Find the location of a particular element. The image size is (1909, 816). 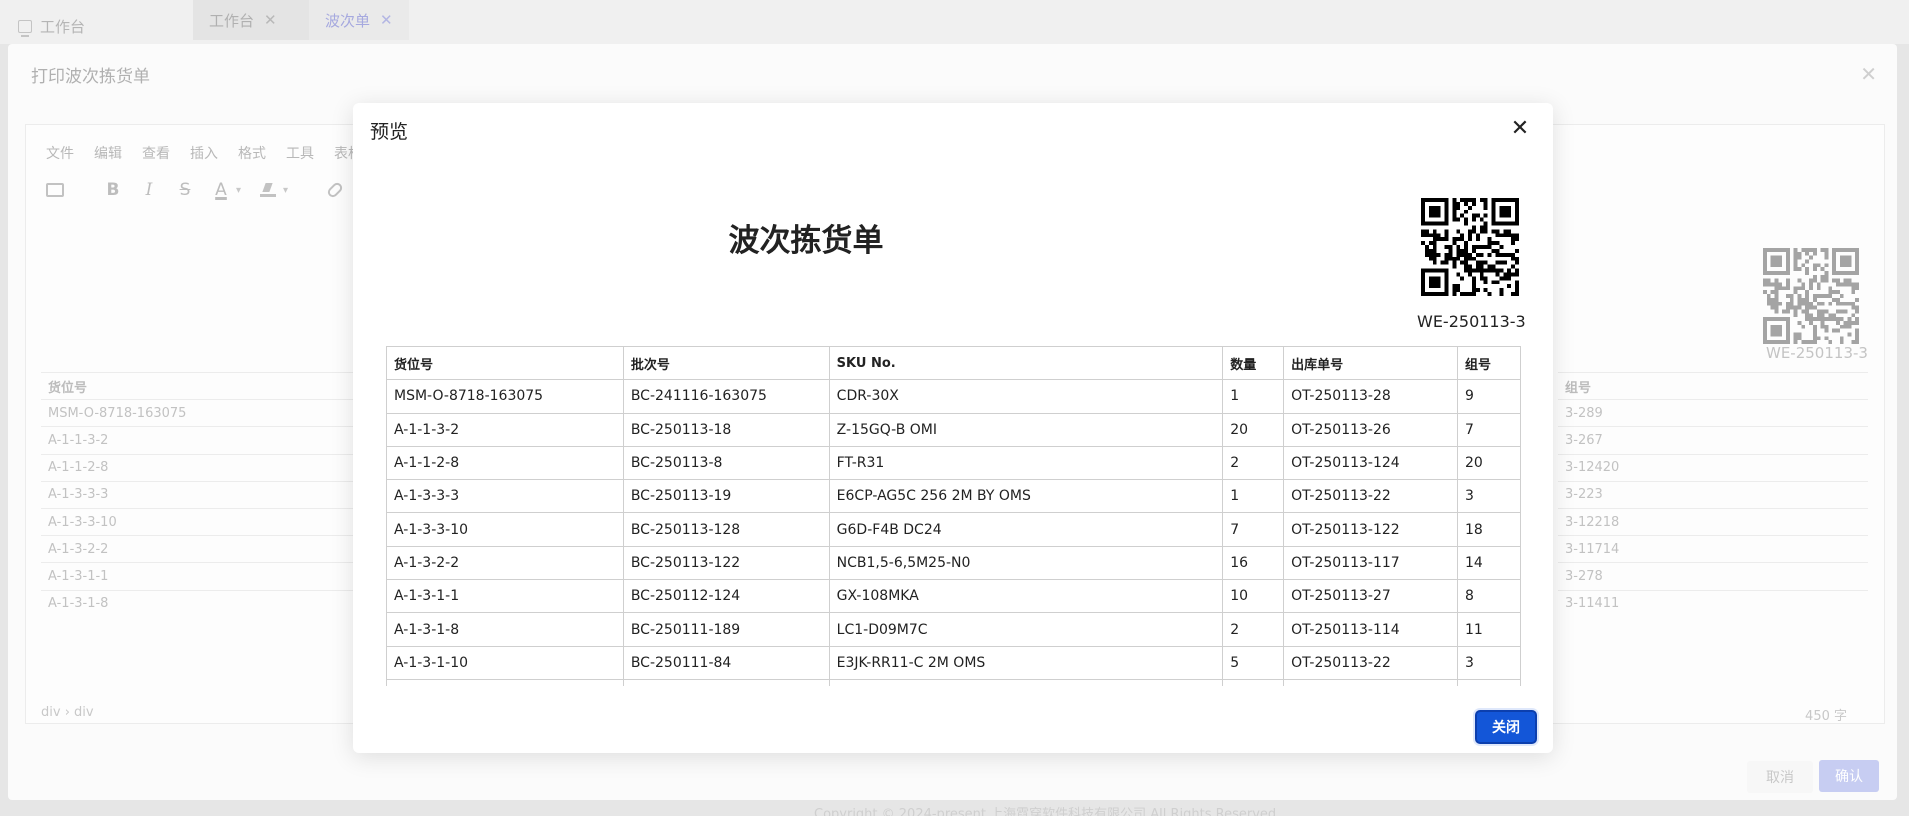

header-batch: 批次号 is located at coordinates (726, 363).